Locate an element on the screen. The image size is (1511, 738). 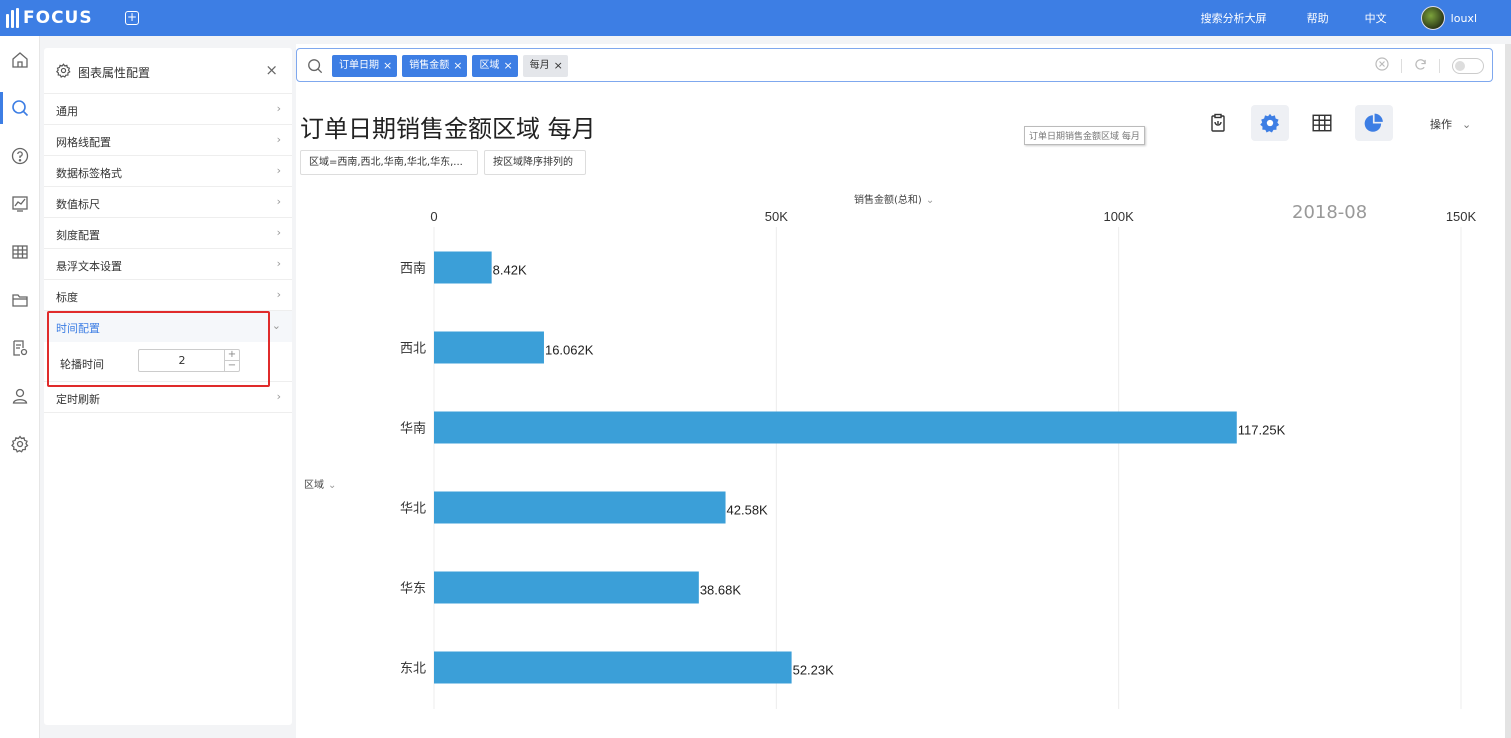
x-tick-label: 100K is located at coordinates (1118, 216).